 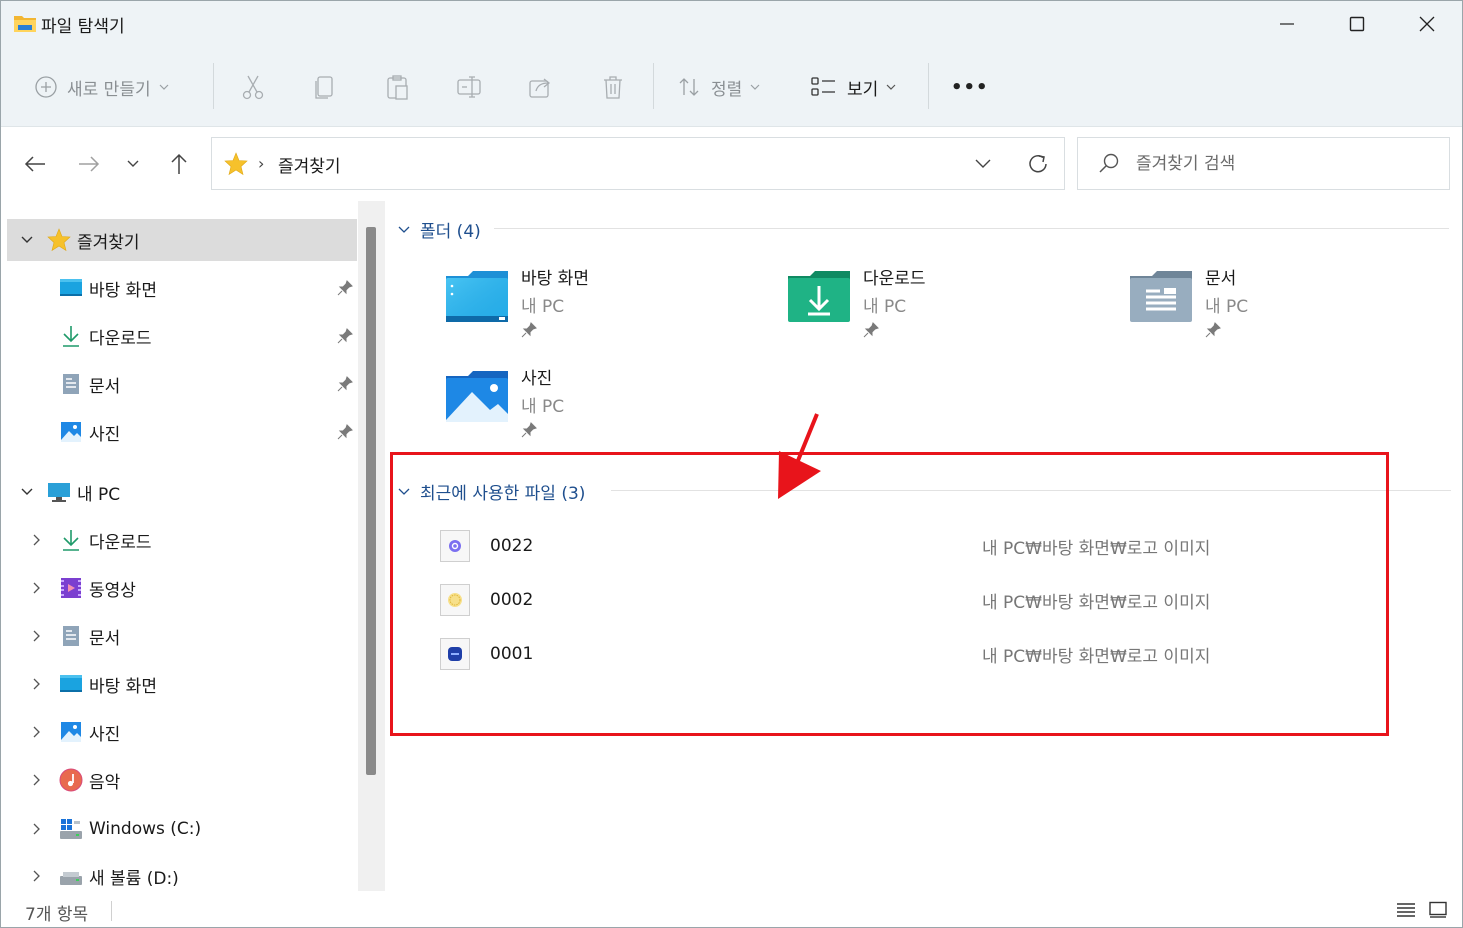 What do you see at coordinates (1406, 910) in the screenshot?
I see `details-view-button` at bounding box center [1406, 910].